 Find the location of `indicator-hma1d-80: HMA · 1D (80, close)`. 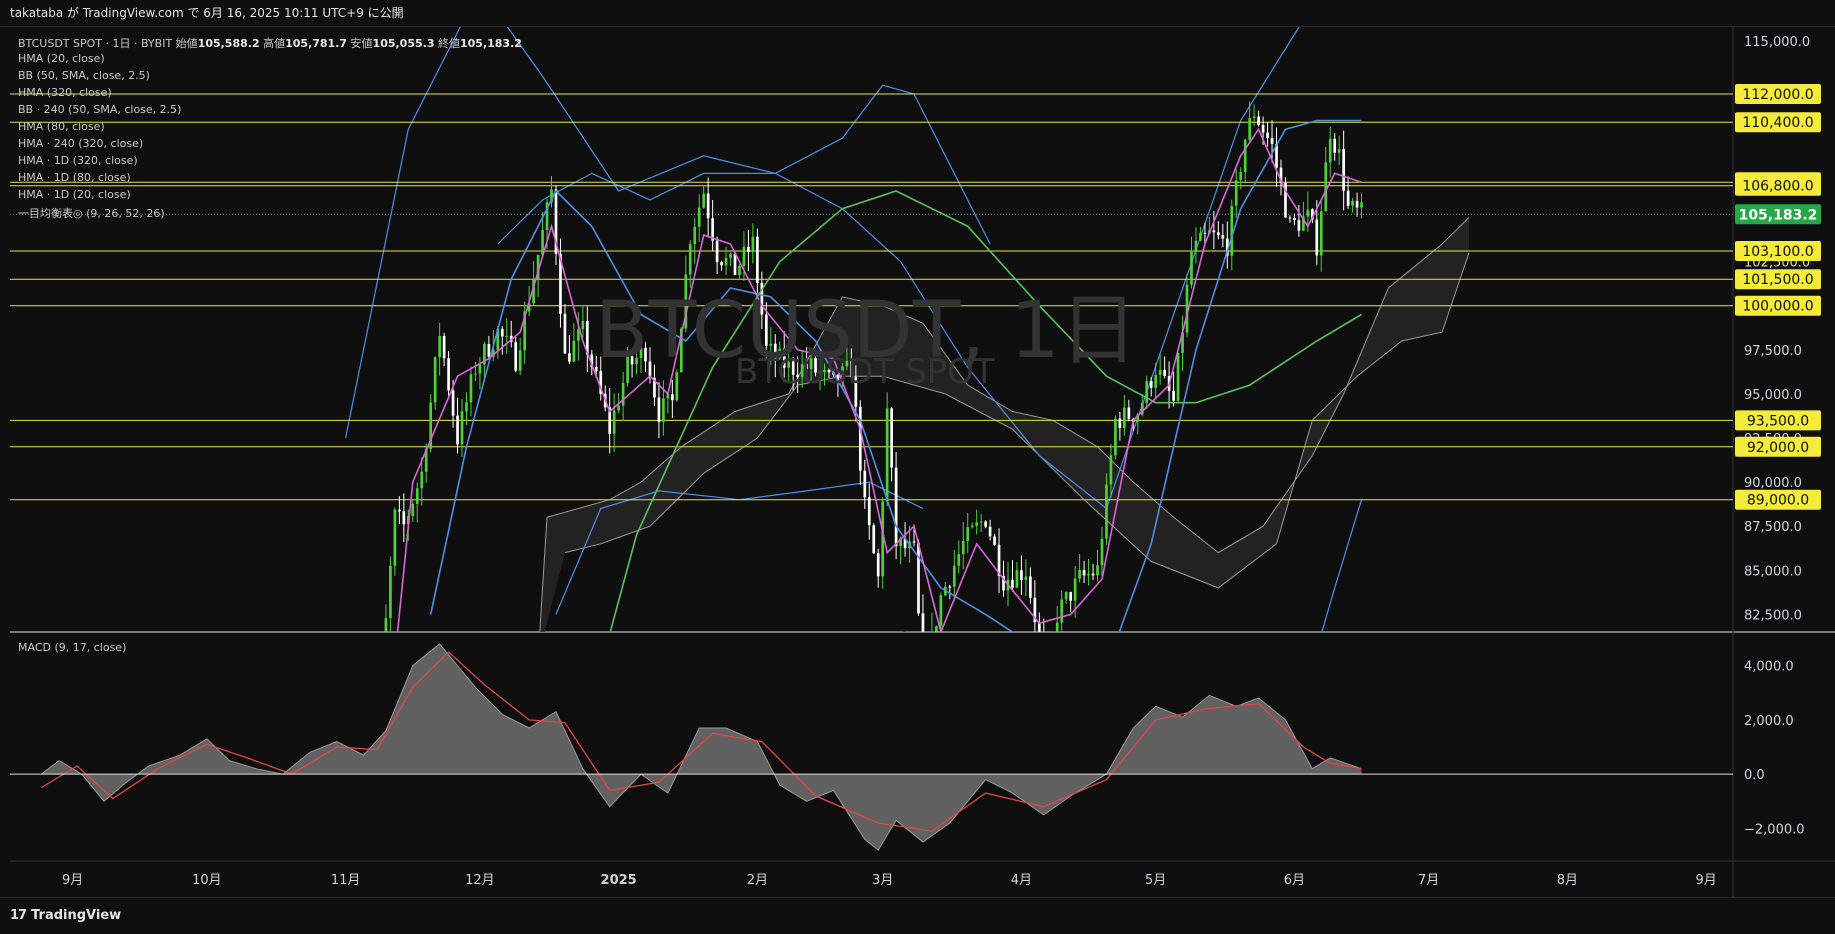

indicator-hma1d-80: HMA · 1D (80, close) is located at coordinates (74, 177).